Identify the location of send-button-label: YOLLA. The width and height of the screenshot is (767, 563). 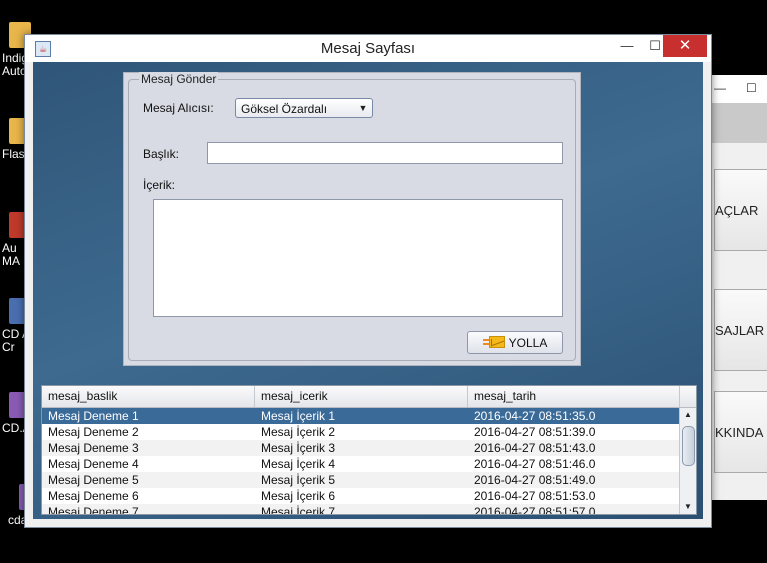
(528, 342).